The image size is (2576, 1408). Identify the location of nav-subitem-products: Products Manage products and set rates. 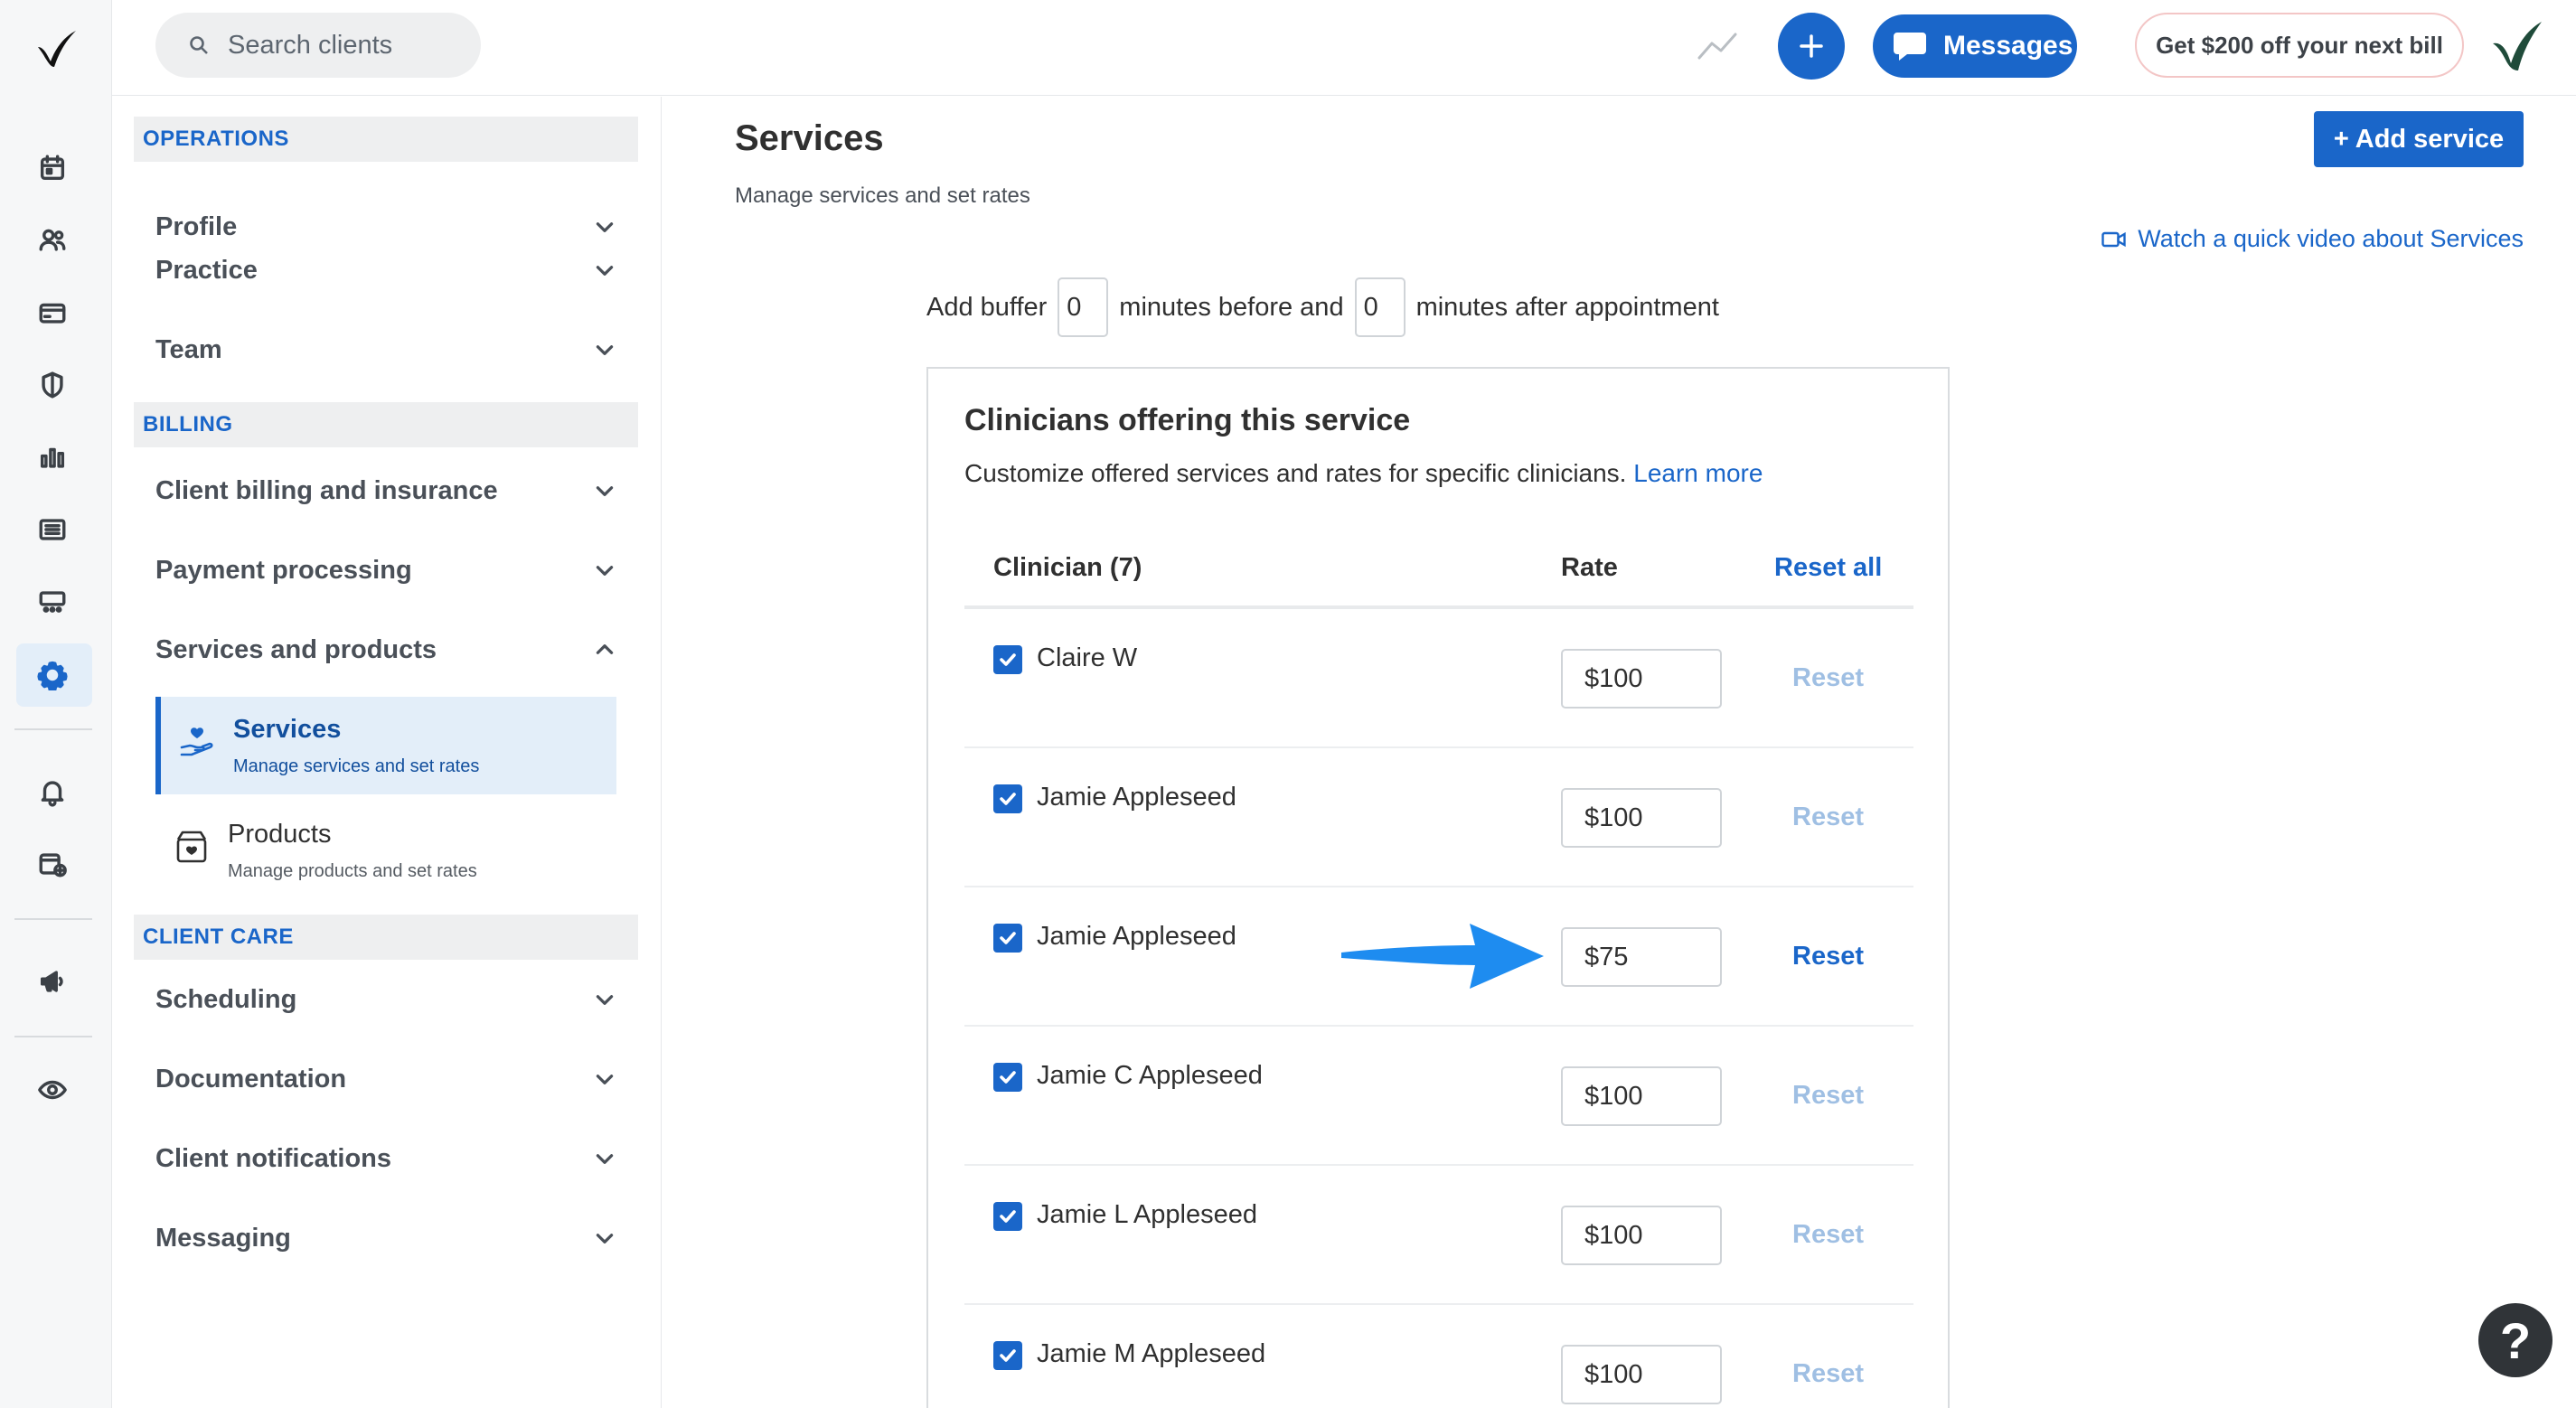
(385, 850).